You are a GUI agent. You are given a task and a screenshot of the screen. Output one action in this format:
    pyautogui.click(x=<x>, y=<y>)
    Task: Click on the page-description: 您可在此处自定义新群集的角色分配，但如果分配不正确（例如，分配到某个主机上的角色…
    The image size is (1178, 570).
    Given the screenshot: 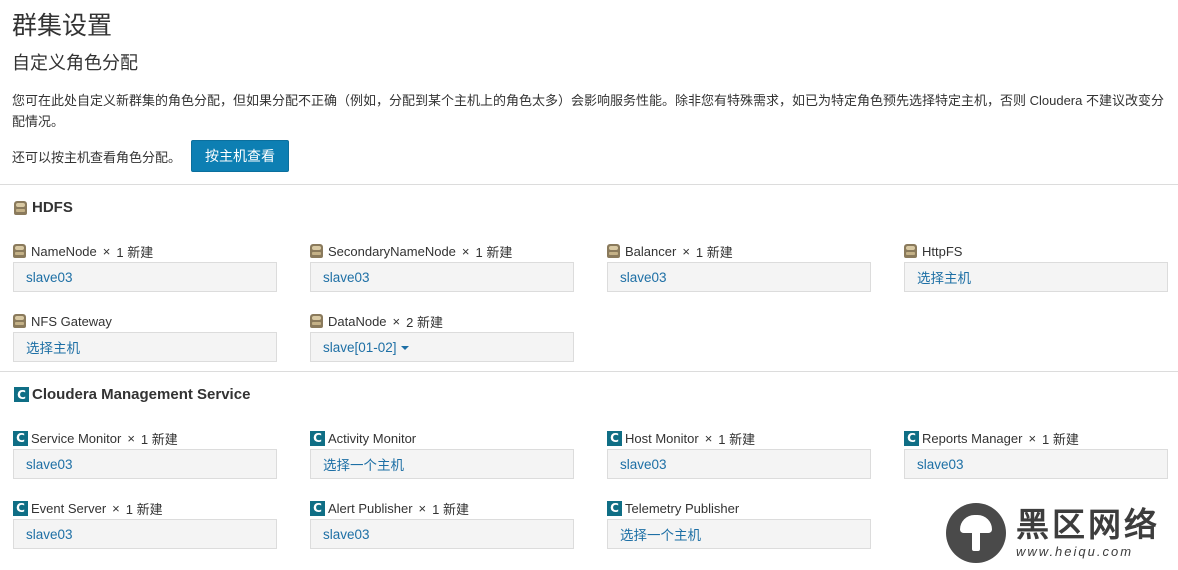 What is the action you would take?
    pyautogui.click(x=588, y=111)
    